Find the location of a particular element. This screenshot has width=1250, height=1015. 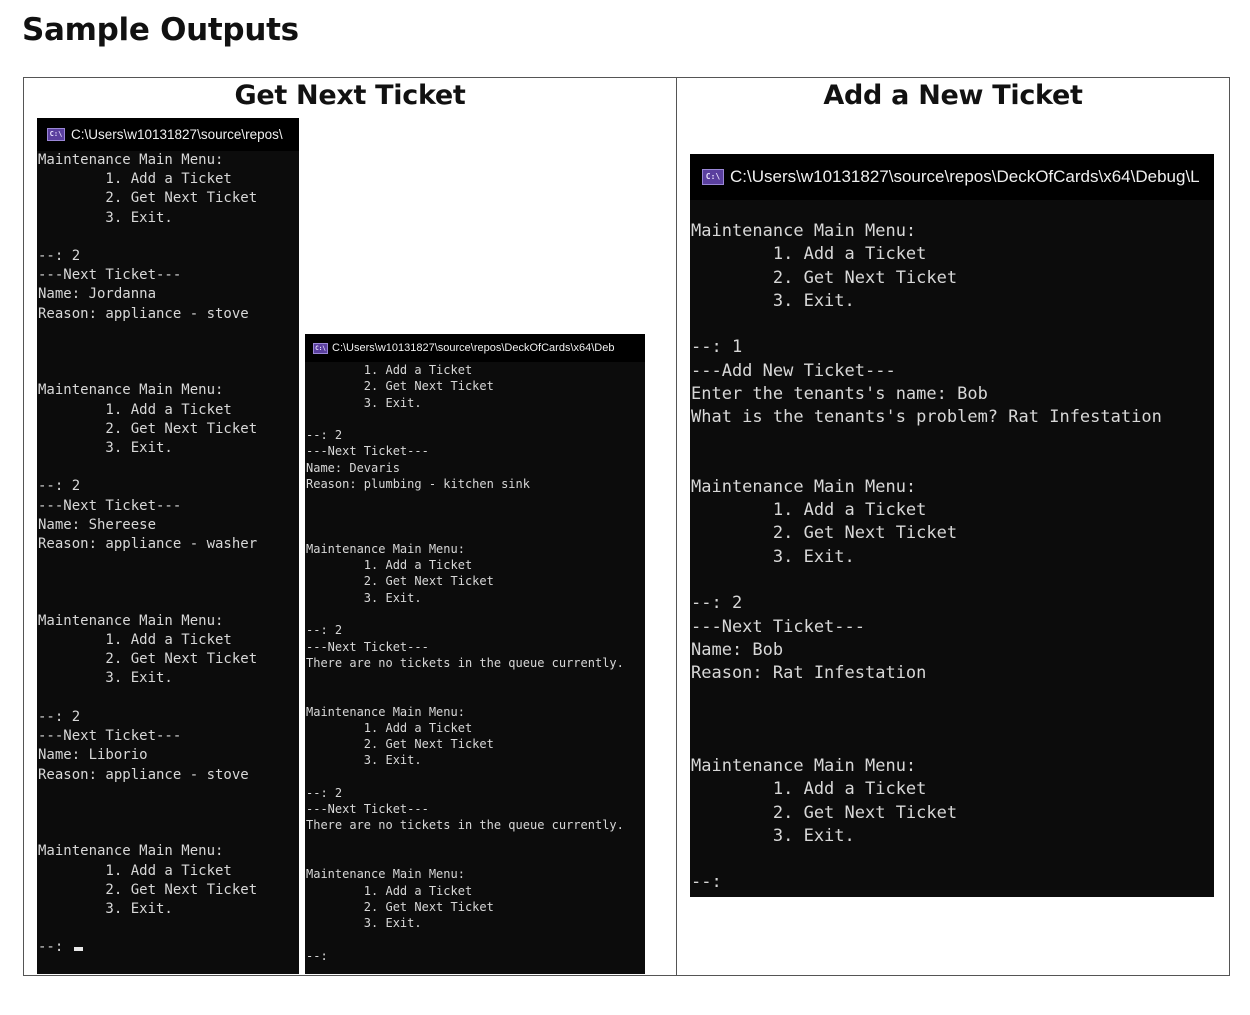

column-divider is located at coordinates (676, 526).